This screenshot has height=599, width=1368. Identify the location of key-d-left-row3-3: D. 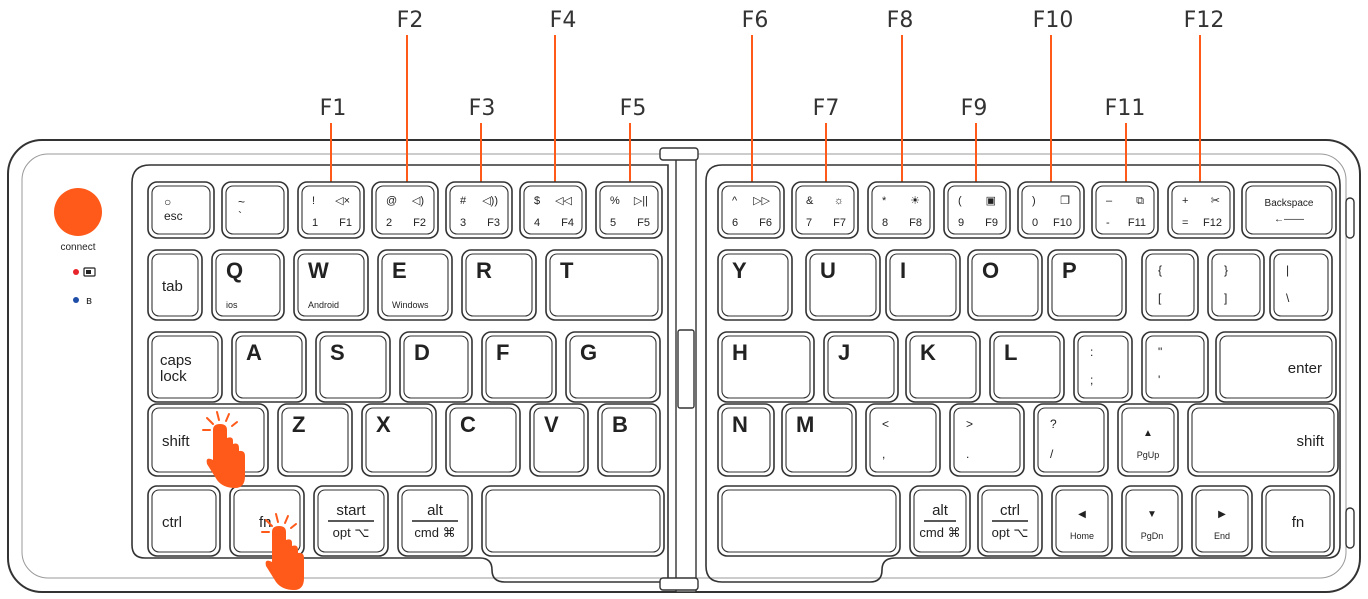
(436, 367).